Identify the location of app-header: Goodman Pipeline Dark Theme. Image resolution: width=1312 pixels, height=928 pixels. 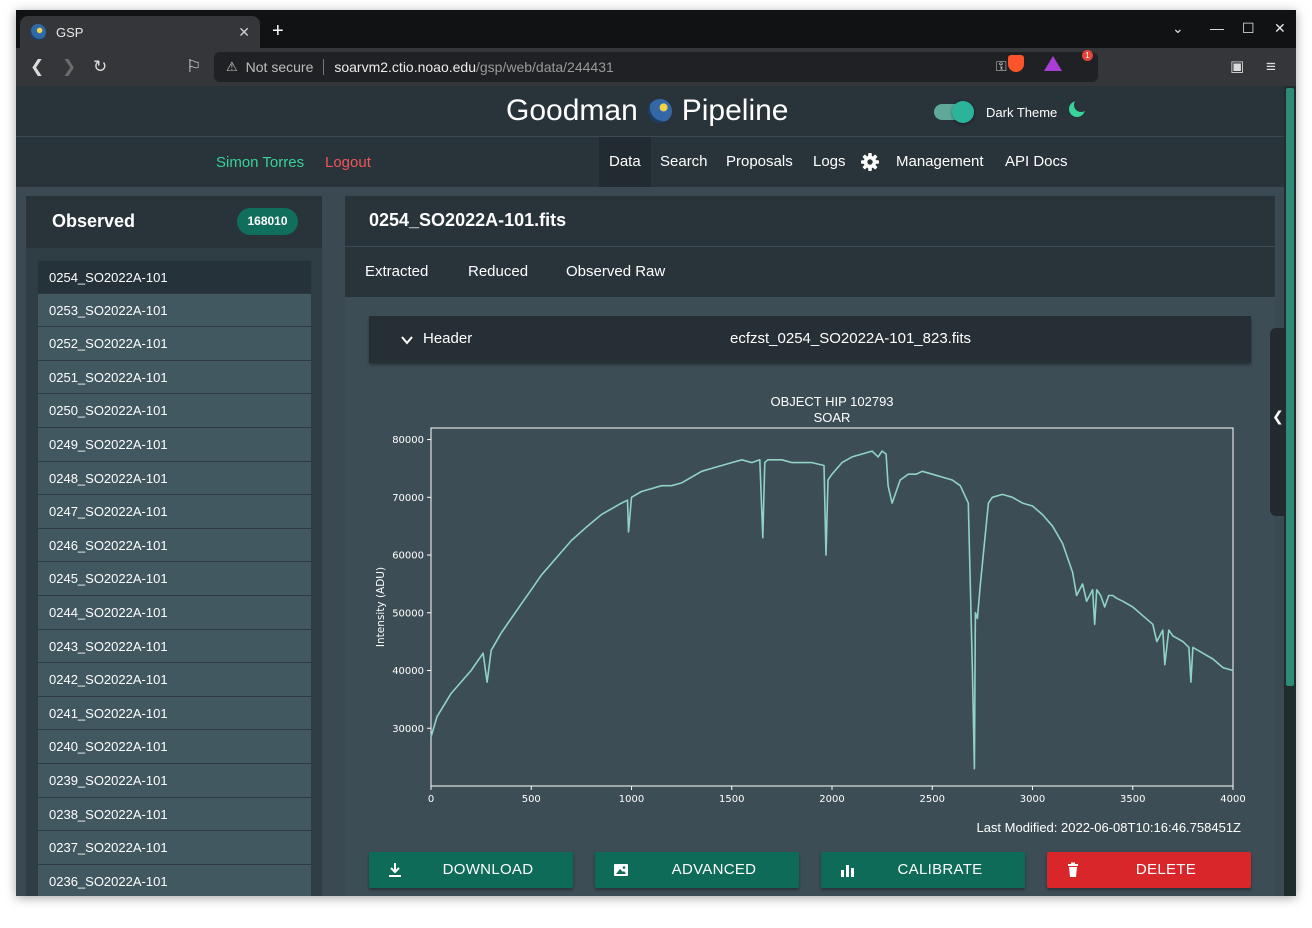
(650, 111).